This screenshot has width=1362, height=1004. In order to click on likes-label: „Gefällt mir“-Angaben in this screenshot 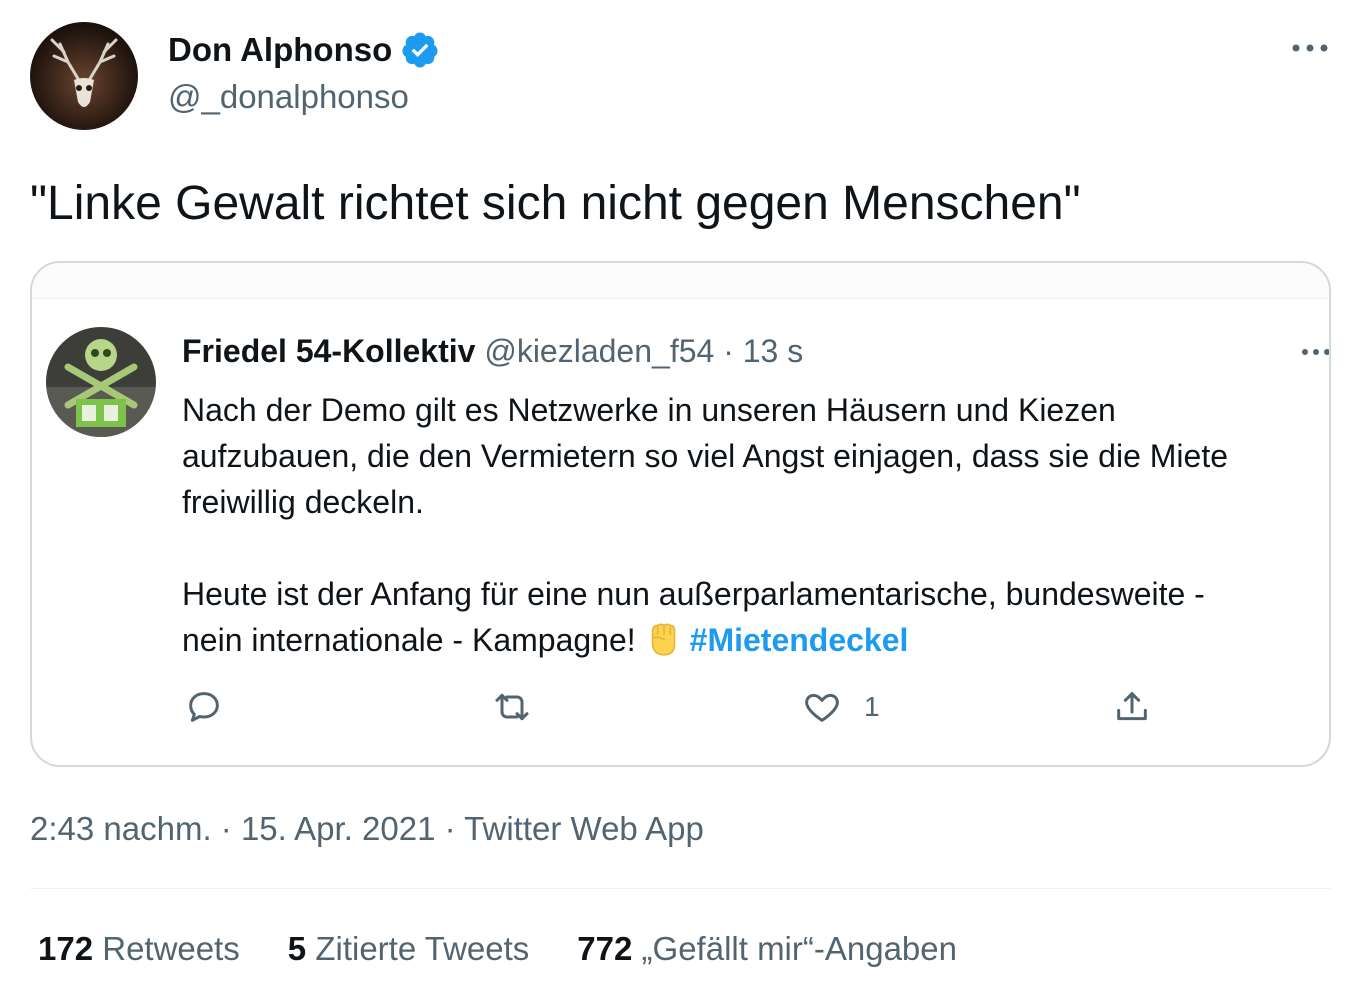, I will do `click(799, 948)`.